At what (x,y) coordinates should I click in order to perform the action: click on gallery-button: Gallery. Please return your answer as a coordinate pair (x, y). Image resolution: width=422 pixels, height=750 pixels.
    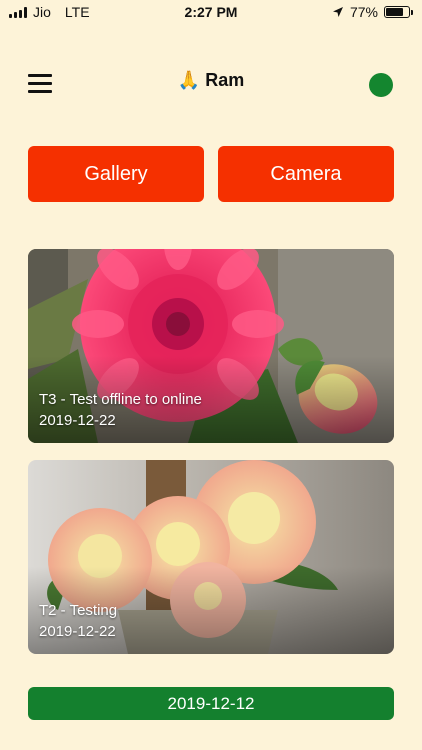
    Looking at the image, I should click on (116, 174).